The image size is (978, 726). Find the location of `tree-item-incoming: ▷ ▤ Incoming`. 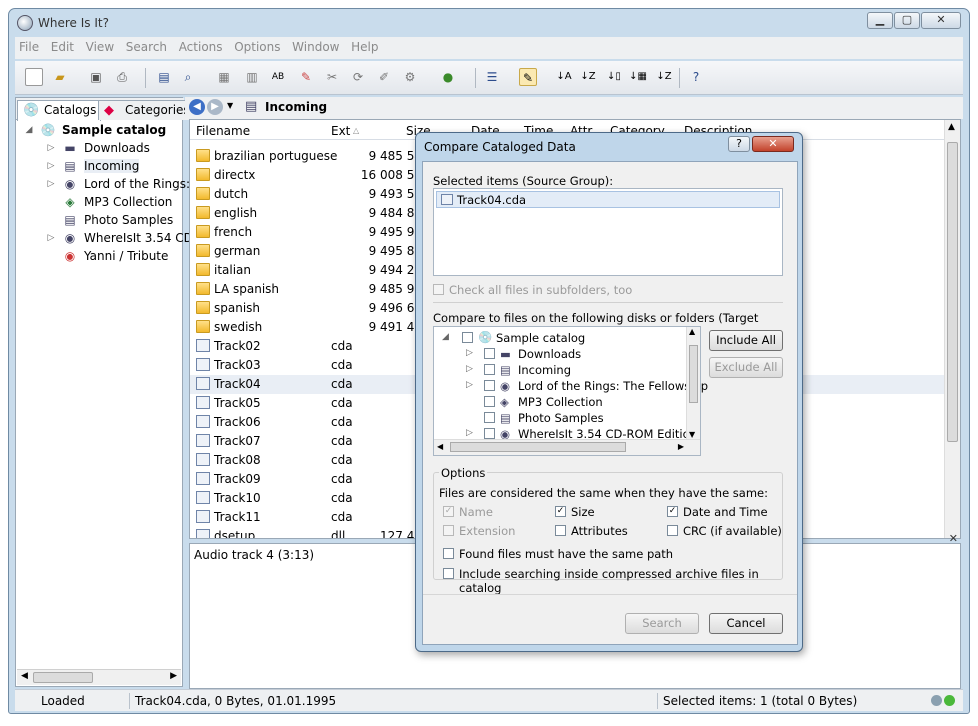

tree-item-incoming: ▷ ▤ Incoming is located at coordinates (99, 167).